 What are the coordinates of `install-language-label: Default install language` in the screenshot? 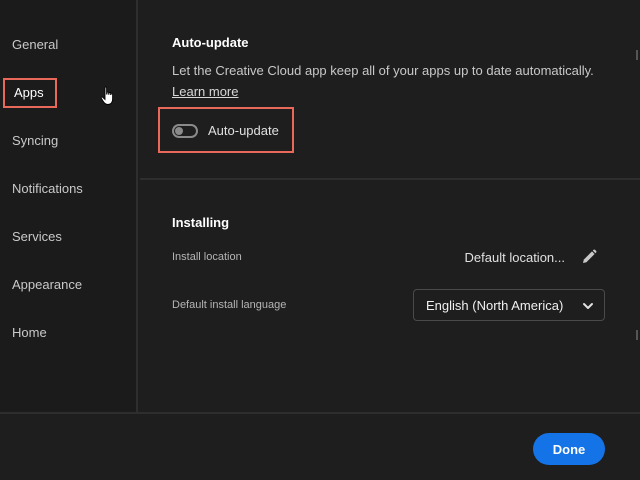 It's located at (229, 305).